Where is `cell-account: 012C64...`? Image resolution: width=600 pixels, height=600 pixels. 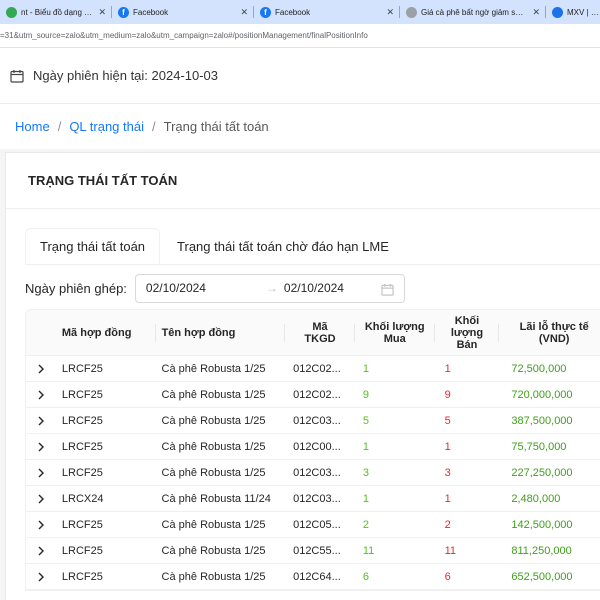
cell-account: 012C64... is located at coordinates (317, 576).